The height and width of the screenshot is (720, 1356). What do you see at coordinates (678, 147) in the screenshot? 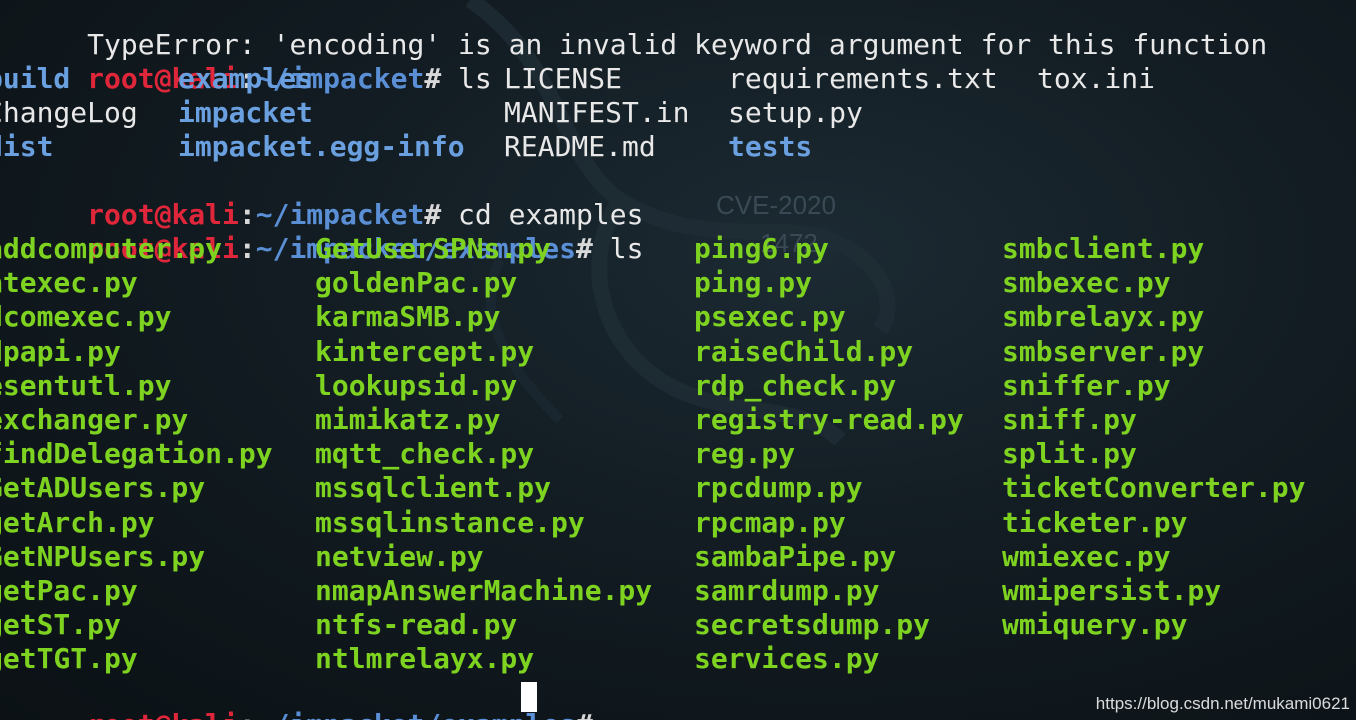
I see `listing-row: dist impacket.egg-info README.md tests` at bounding box center [678, 147].